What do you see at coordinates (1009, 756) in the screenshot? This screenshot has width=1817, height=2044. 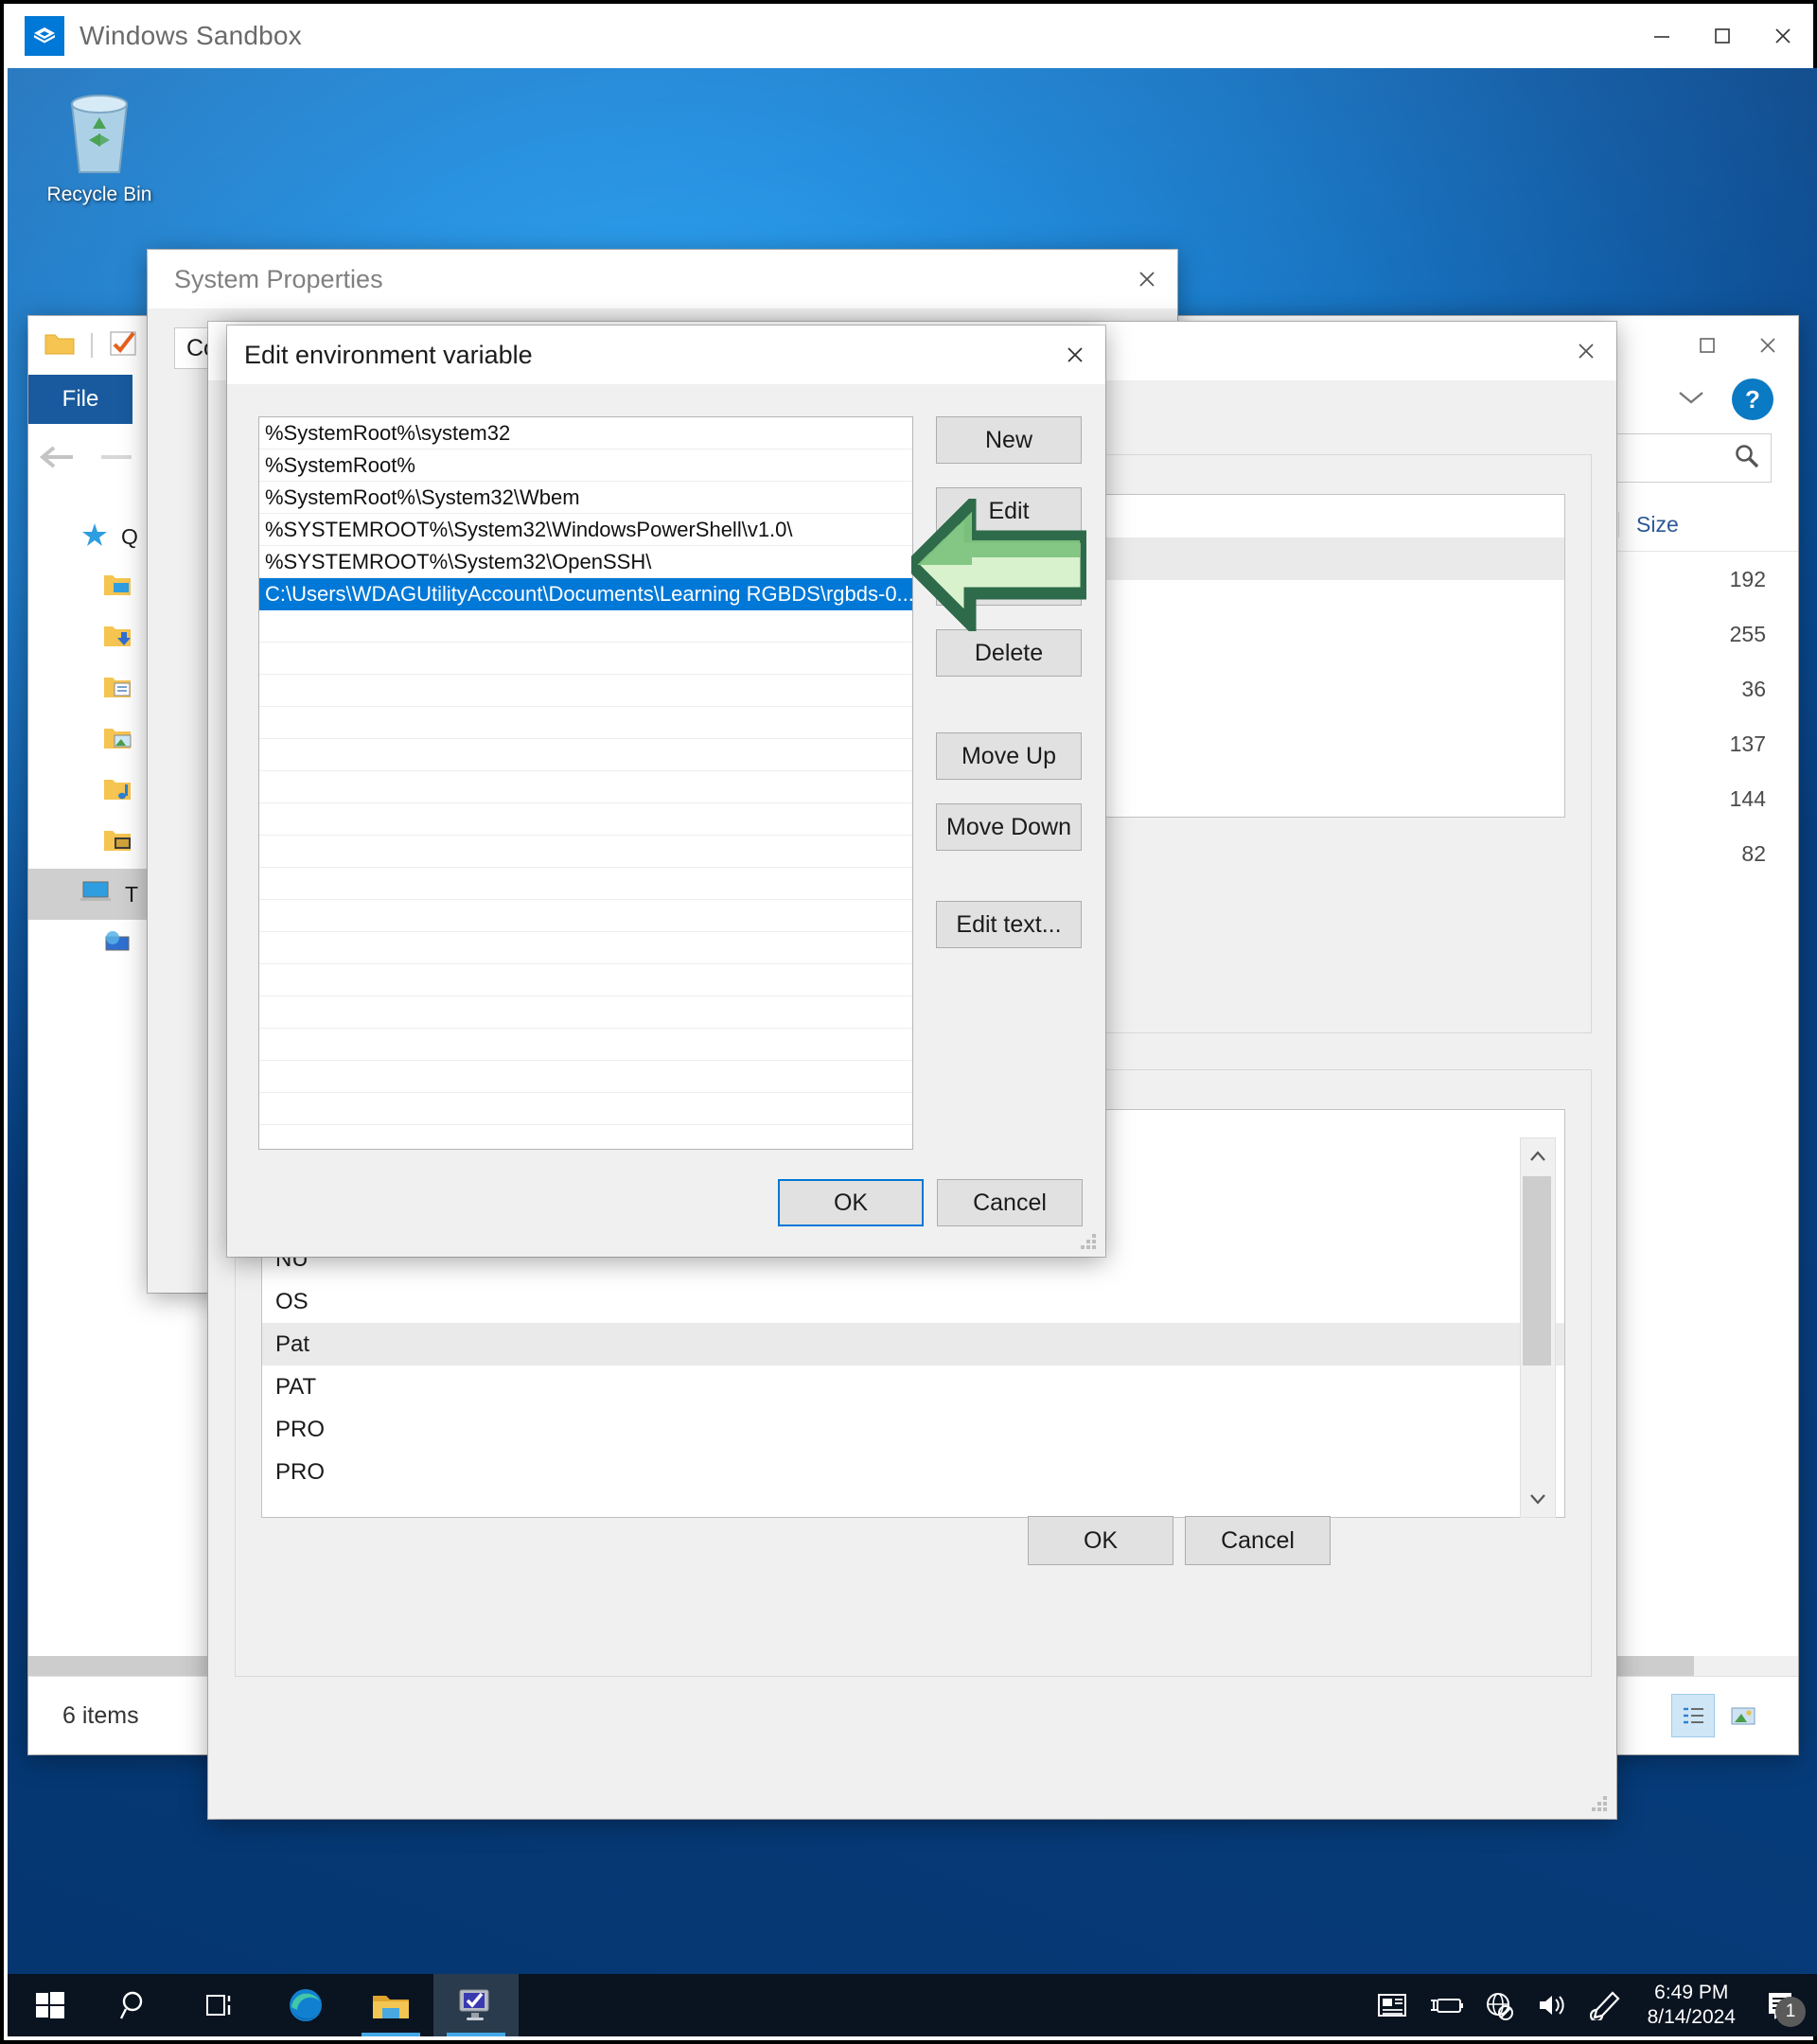 I see `move-up-button: Move Up` at bounding box center [1009, 756].